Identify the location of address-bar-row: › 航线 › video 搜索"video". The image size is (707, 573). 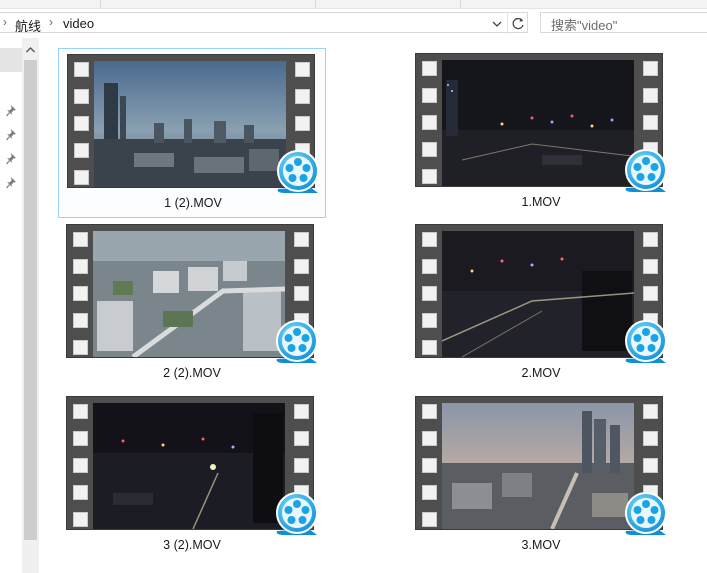
(353, 23).